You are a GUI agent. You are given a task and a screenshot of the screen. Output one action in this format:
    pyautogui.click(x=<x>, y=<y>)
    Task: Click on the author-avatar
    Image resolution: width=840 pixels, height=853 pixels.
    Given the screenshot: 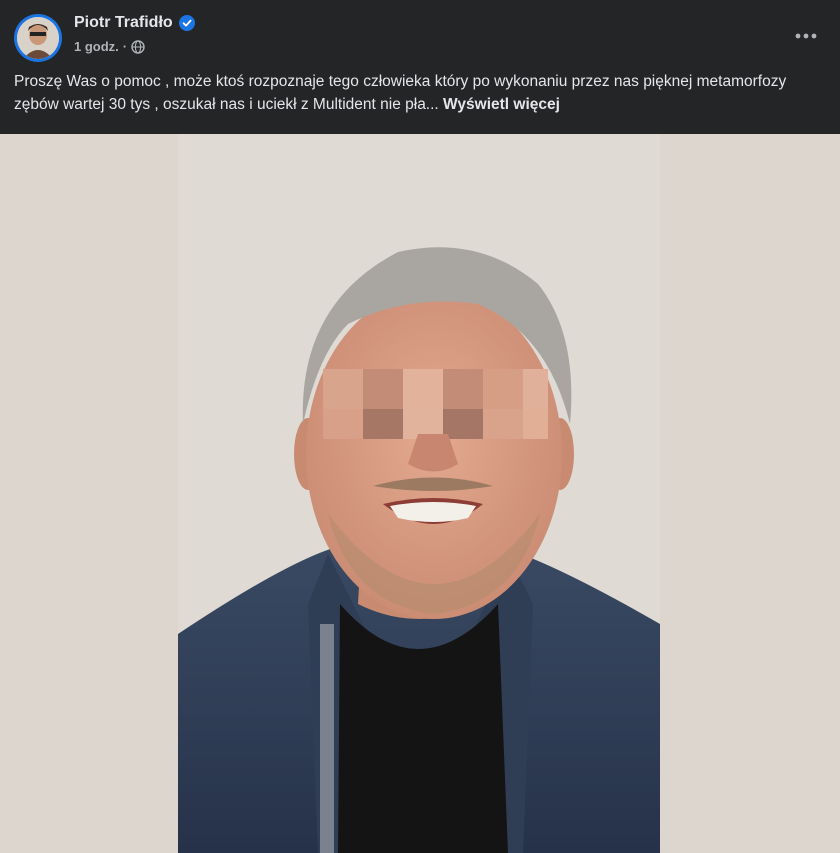 What is the action you would take?
    pyautogui.click(x=38, y=38)
    